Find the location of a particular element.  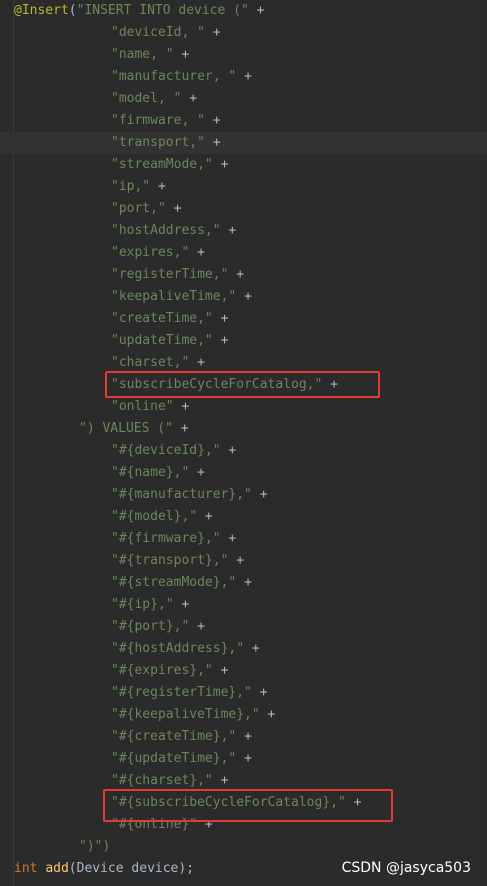

sql-insert-into: "INSERT INTO device (" is located at coordinates (162, 10).